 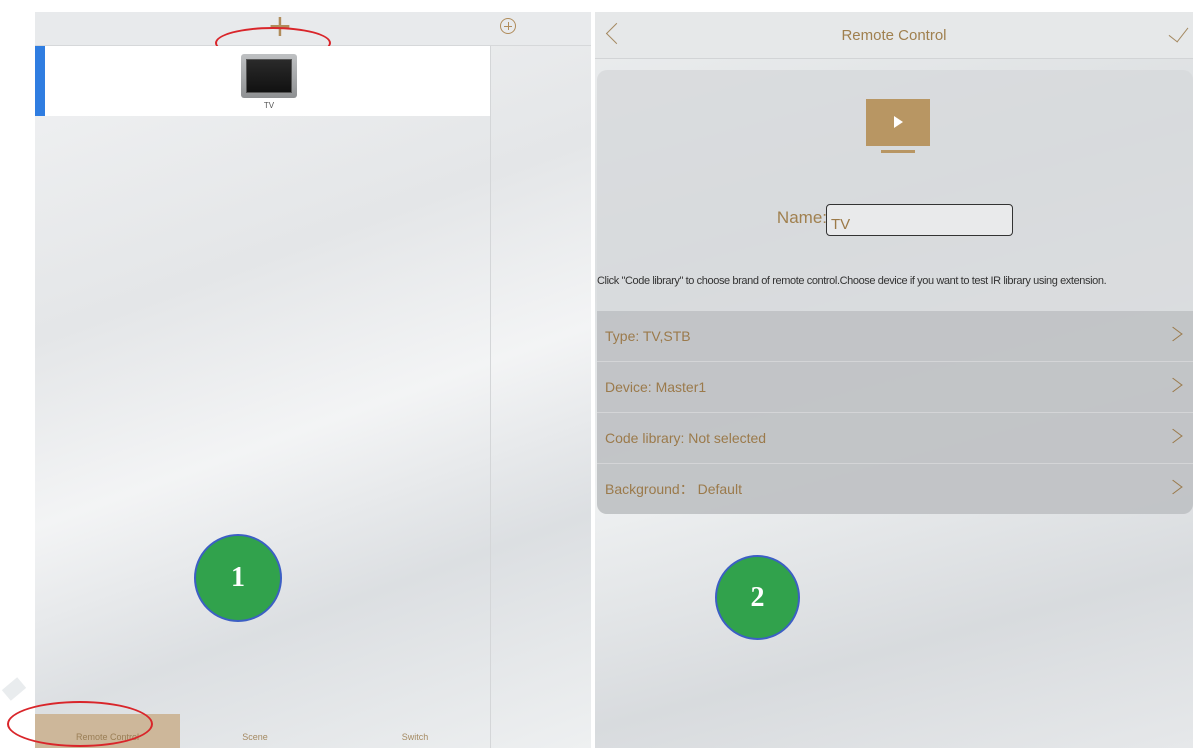 I want to click on tv-icon, so click(x=269, y=76).